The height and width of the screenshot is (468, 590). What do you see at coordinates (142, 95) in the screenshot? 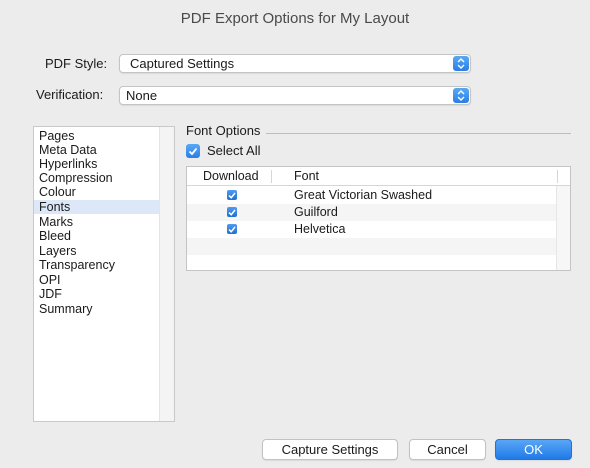
I see `verification-value: None` at bounding box center [142, 95].